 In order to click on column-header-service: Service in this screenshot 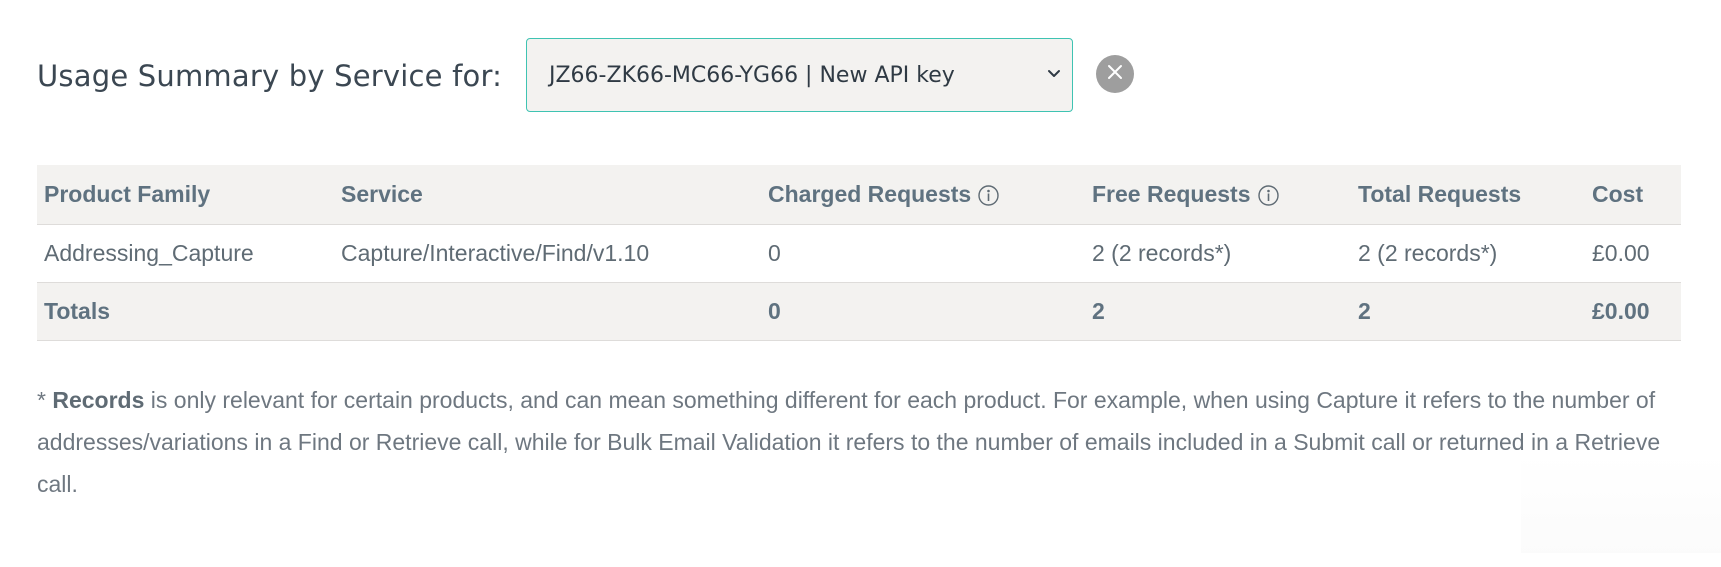, I will do `click(547, 195)`.